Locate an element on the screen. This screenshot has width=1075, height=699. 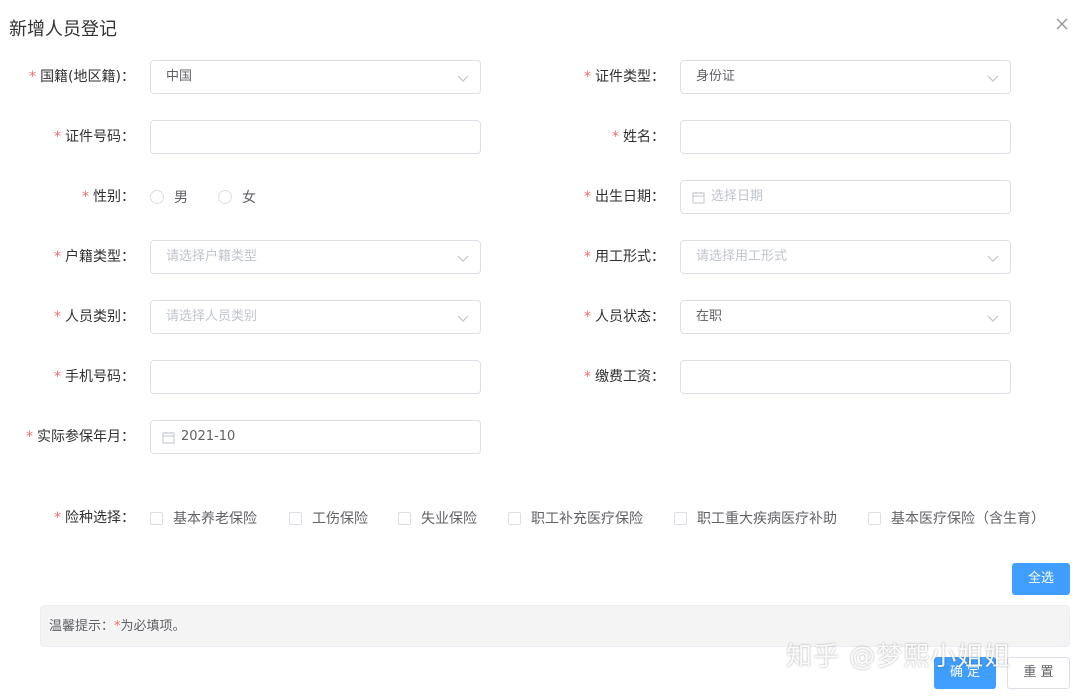
close-icon is located at coordinates (1062, 24).